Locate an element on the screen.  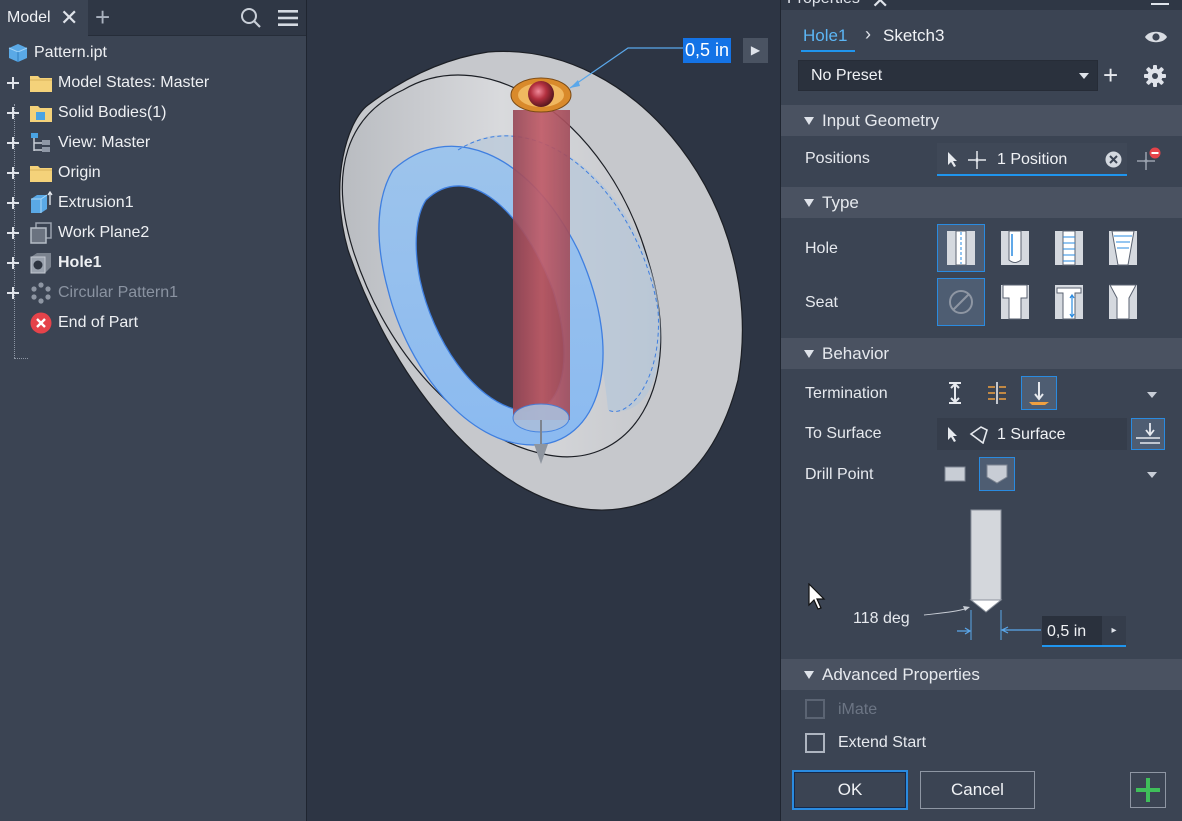
angled-point-icon is located at coordinates (997, 474).